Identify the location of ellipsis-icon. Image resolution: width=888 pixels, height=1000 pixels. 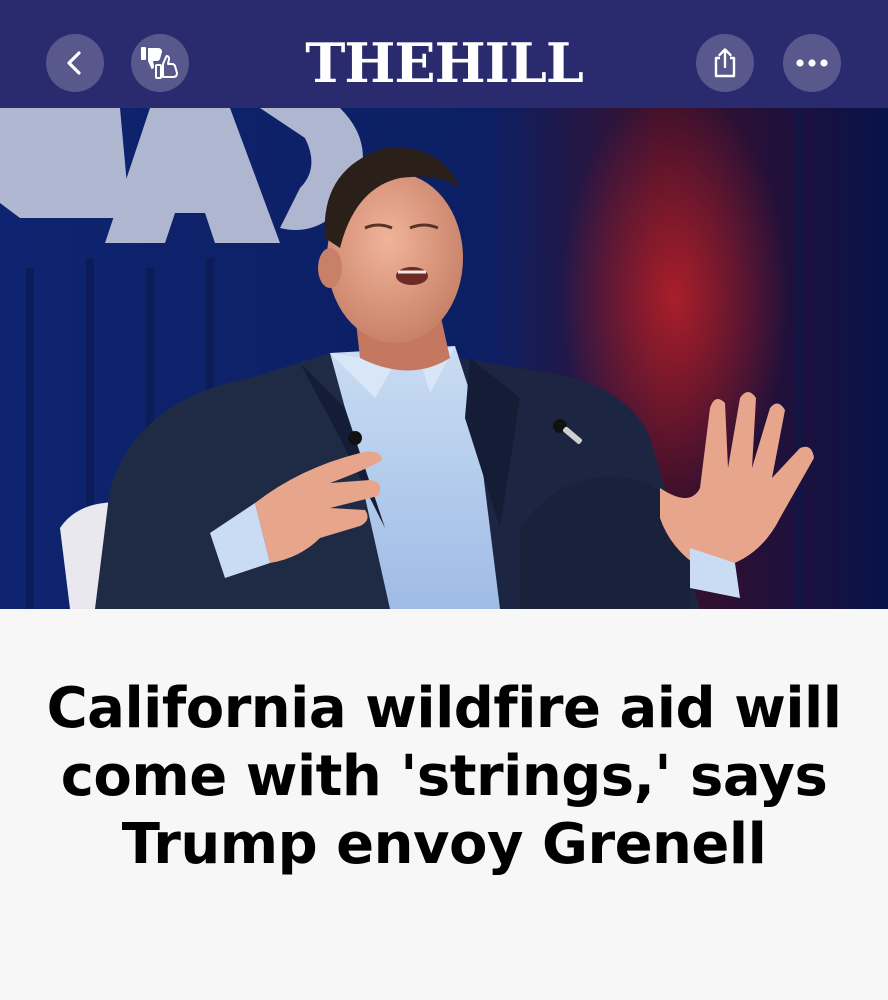
(812, 63).